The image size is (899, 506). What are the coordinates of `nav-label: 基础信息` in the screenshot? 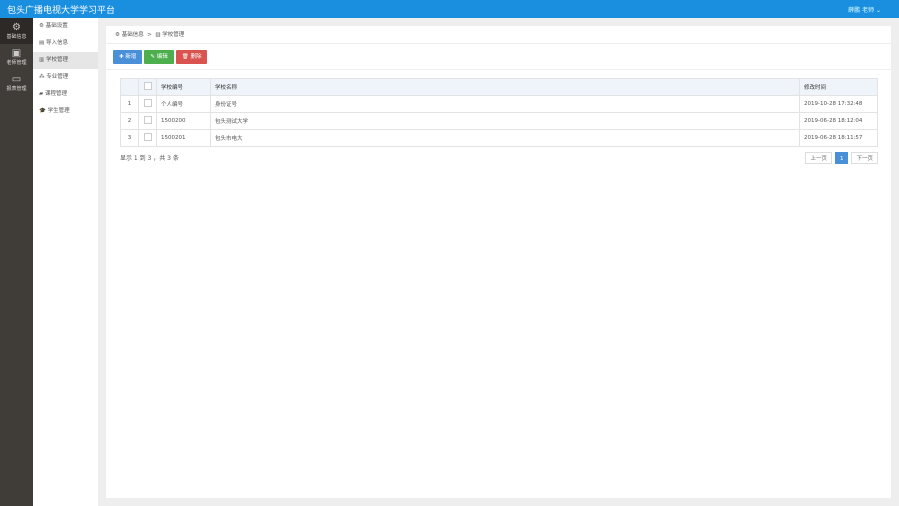 It's located at (16, 37).